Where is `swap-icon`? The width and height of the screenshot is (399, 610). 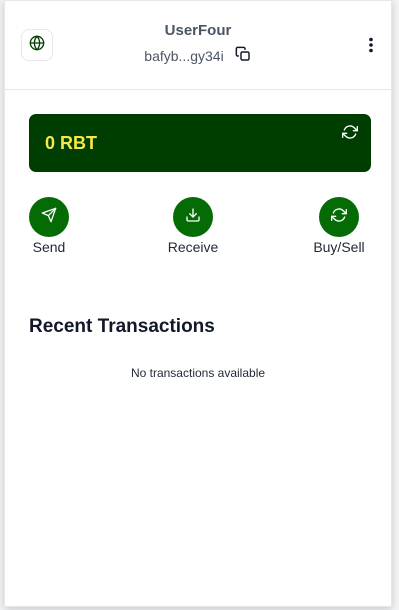 swap-icon is located at coordinates (339, 217).